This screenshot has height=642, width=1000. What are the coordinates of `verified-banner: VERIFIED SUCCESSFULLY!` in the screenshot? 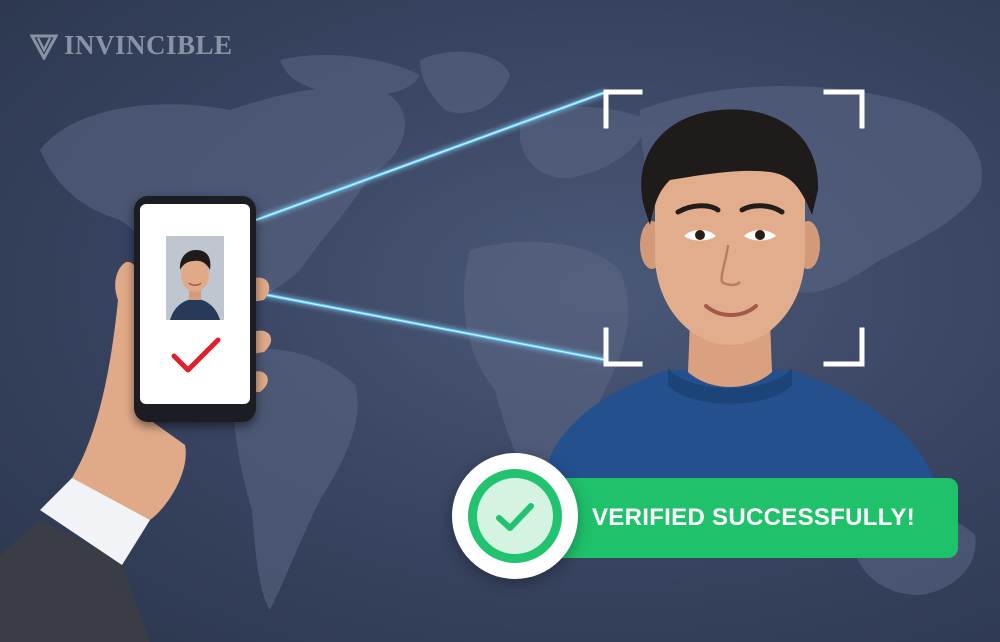 It's located at (749, 518).